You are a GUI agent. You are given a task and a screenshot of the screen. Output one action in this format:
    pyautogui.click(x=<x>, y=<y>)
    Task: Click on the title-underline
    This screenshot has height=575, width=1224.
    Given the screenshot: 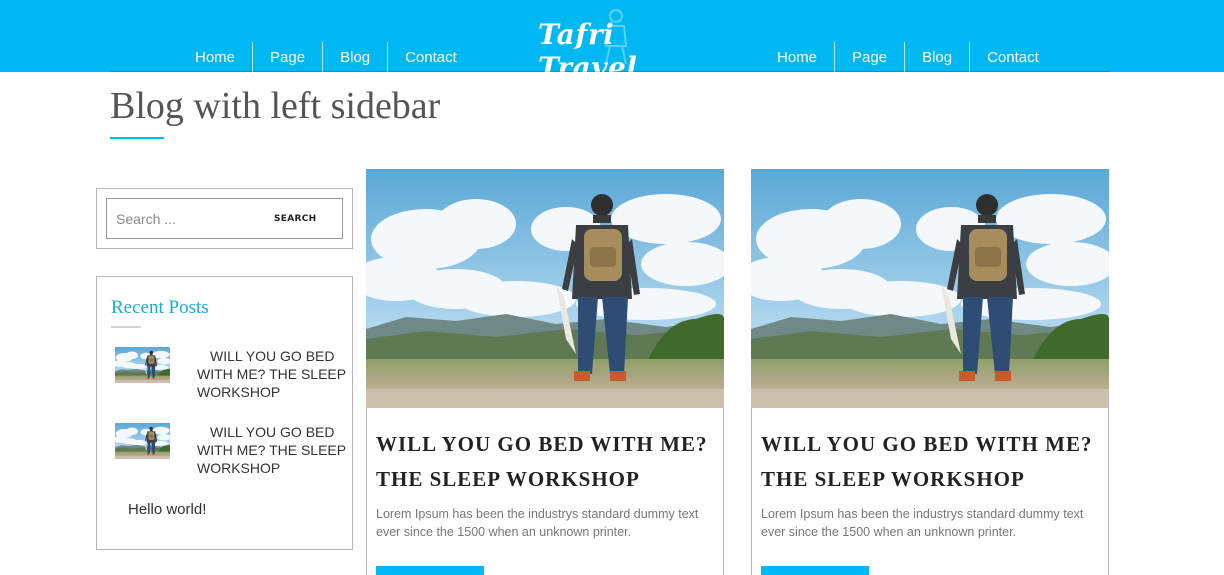 What is the action you would take?
    pyautogui.click(x=137, y=138)
    